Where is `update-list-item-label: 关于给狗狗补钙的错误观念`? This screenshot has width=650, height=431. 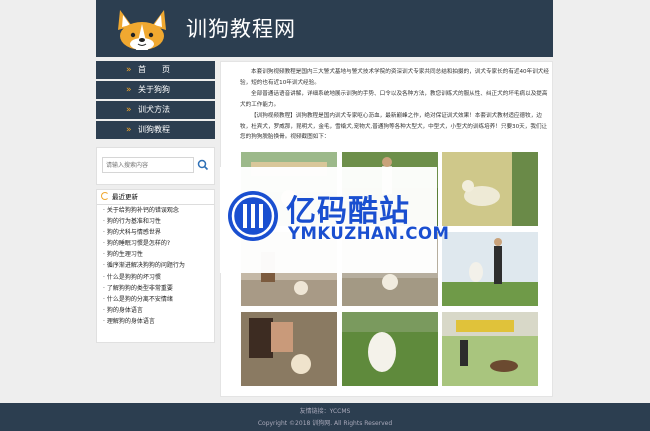 update-list-item-label: 关于给狗狗补钙的错误观念 is located at coordinates (142, 210).